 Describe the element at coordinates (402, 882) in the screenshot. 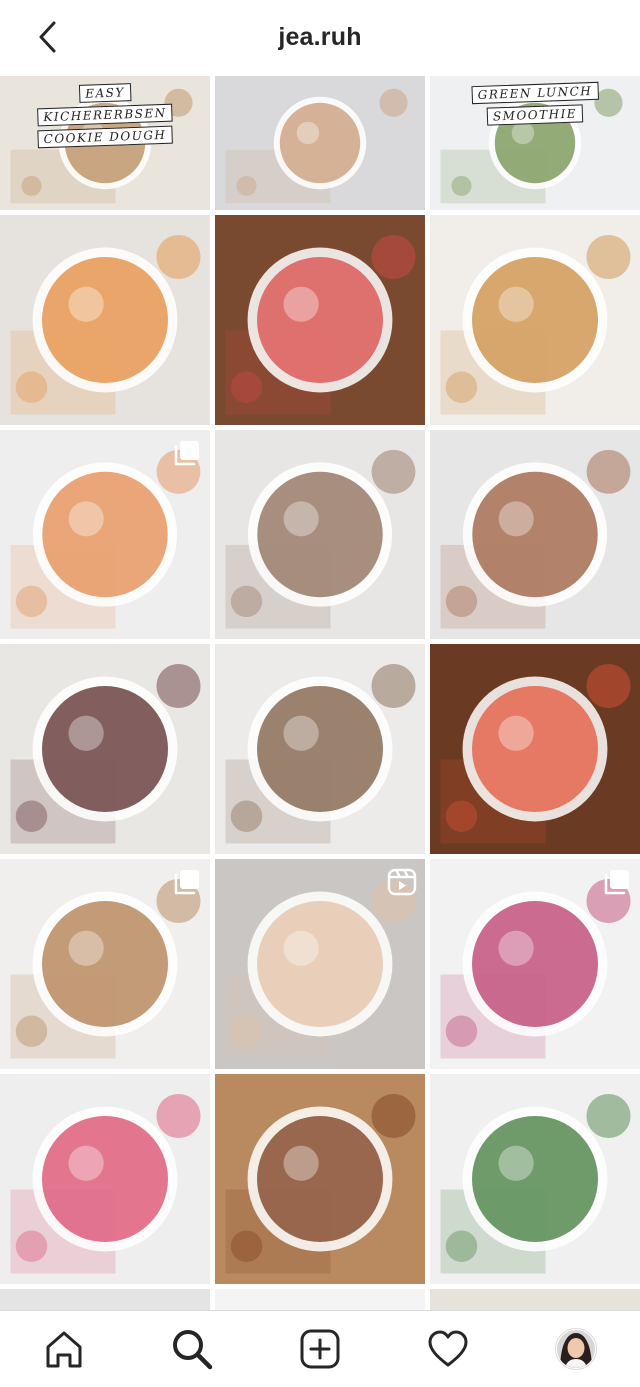

I see `reel-icon` at that location.